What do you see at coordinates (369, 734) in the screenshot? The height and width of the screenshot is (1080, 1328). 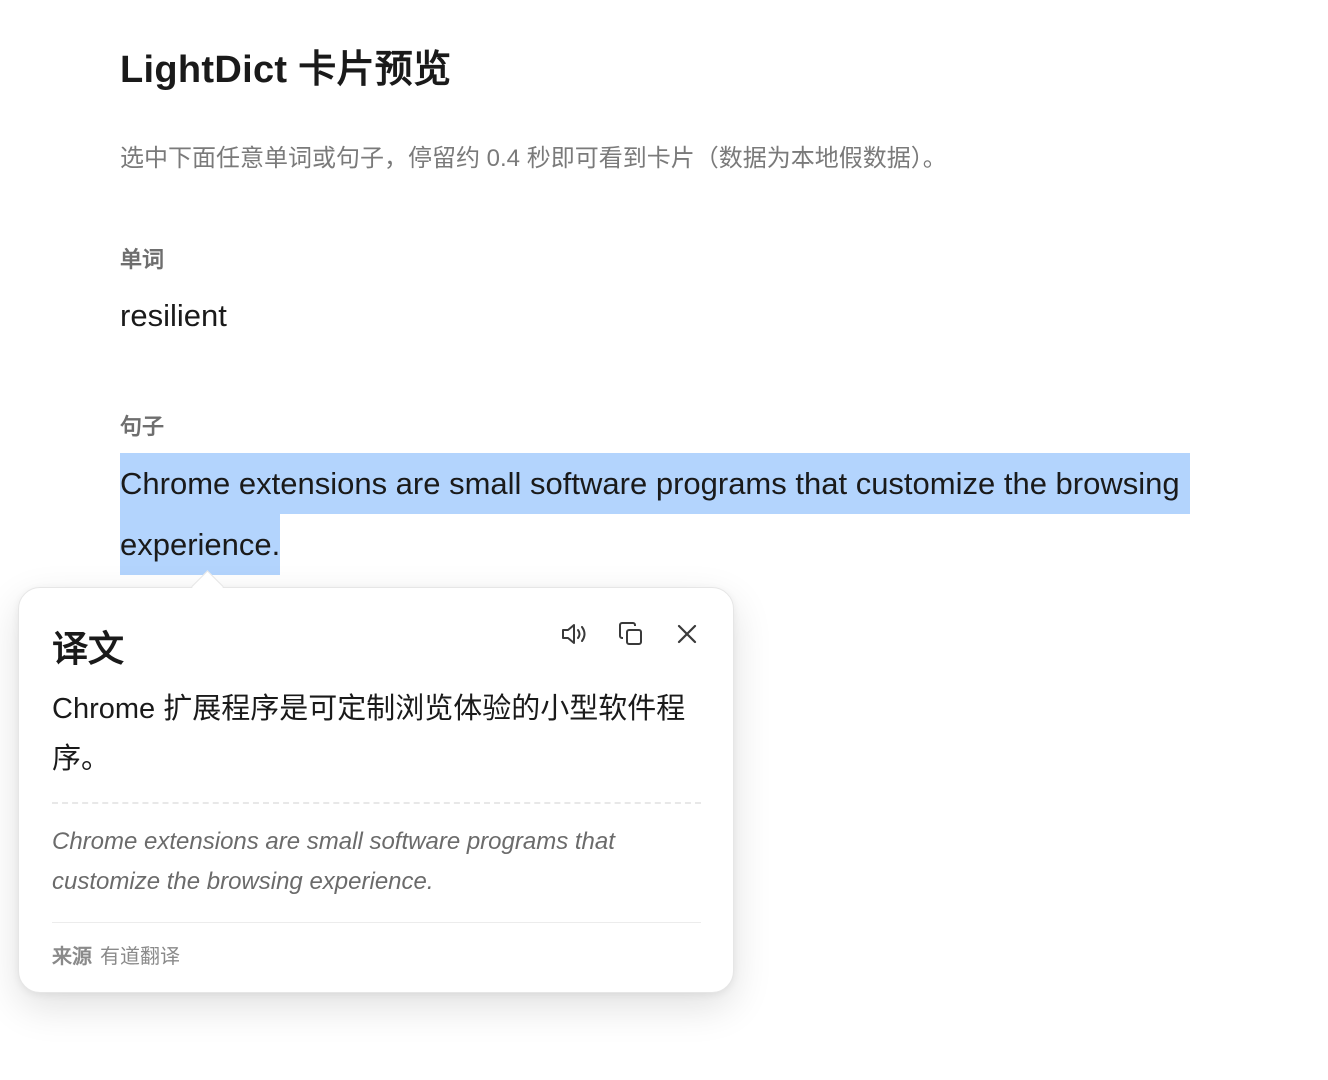 I see `translation-text: Chrome 扩展程序是可定制浏览体验的小型软件程序。` at bounding box center [369, 734].